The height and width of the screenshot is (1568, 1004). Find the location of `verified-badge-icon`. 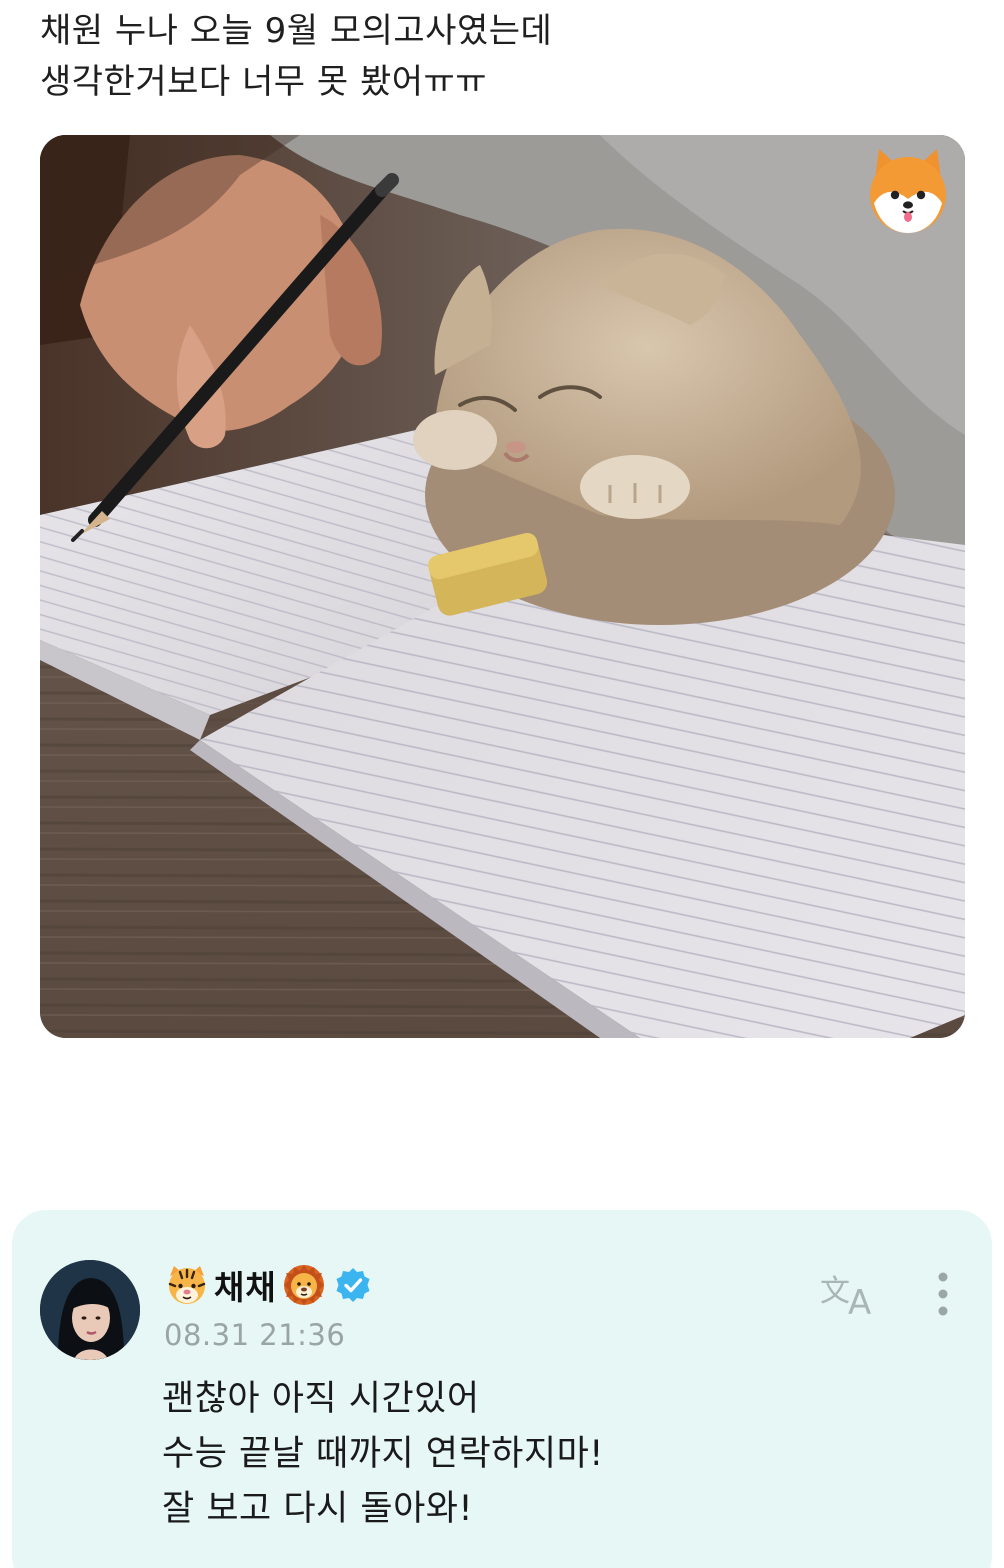

verified-badge-icon is located at coordinates (353, 1285).